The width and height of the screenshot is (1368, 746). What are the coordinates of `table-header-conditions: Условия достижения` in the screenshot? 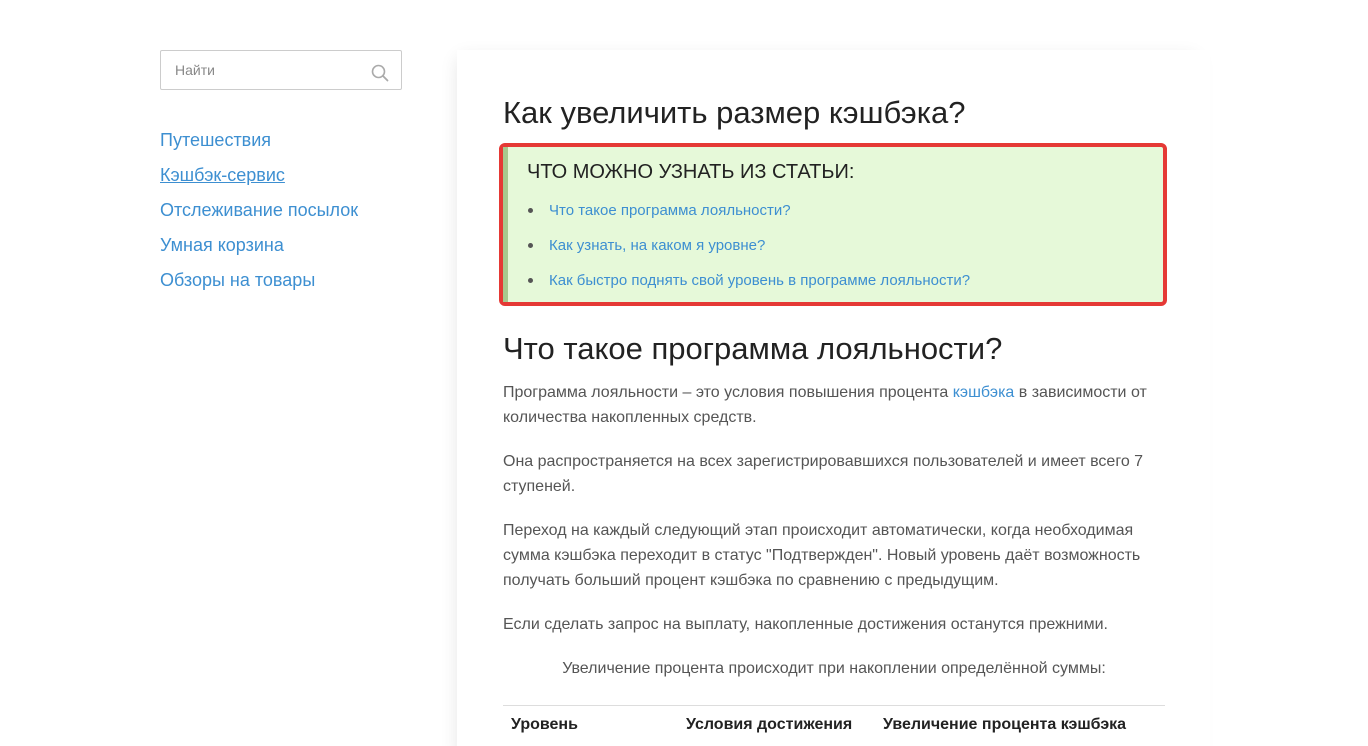 It's located at (769, 724).